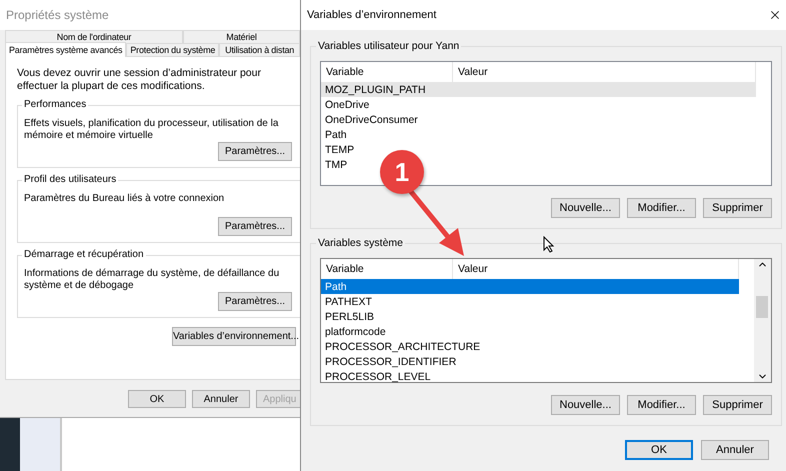 Image resolution: width=786 pixels, height=471 pixels. Describe the element at coordinates (94, 36) in the screenshot. I see `tab: Nom de l'ordinateur` at that location.